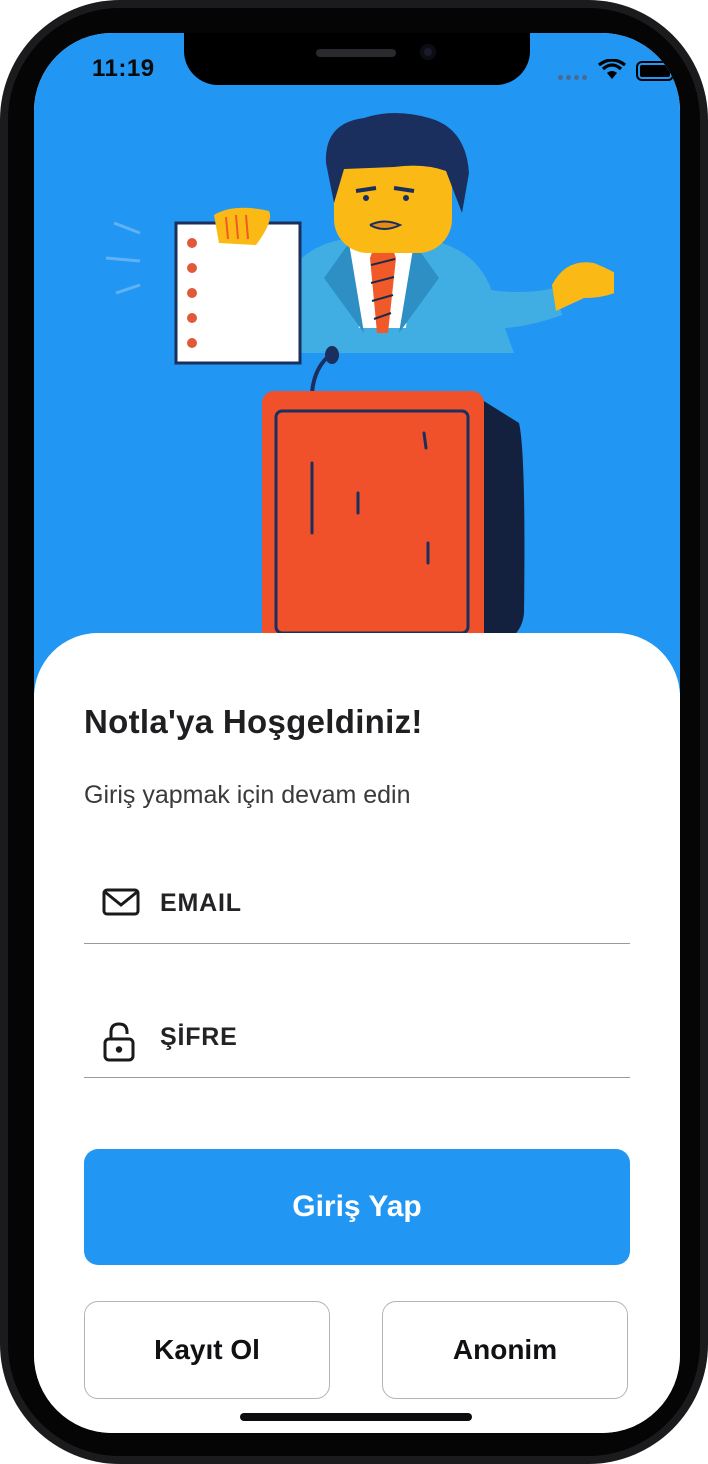  Describe the element at coordinates (123, 68) in the screenshot. I see `status-time: 11:19` at that location.